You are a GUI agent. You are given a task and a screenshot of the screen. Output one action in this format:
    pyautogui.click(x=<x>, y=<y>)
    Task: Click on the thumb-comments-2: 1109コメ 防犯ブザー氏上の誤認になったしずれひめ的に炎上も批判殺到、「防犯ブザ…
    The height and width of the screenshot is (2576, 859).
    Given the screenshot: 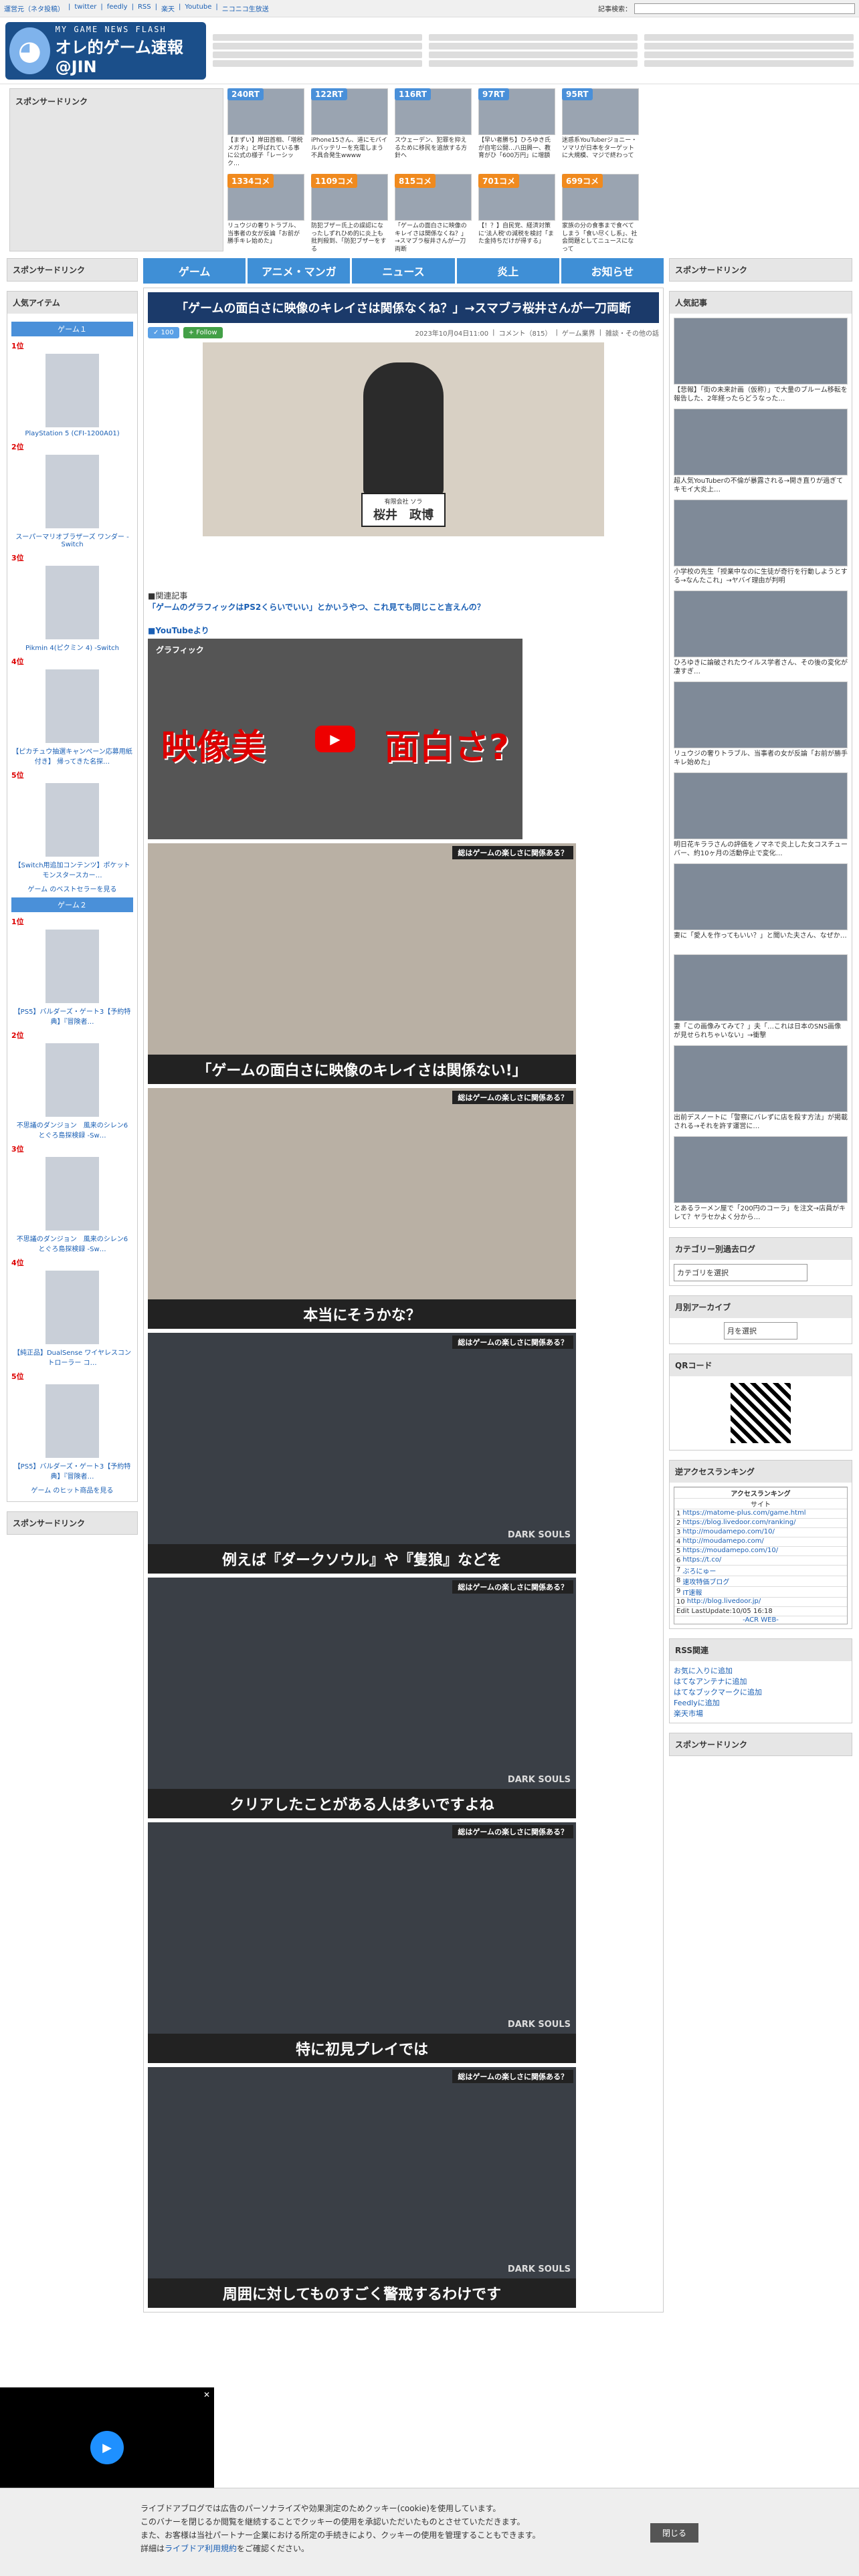 What is the action you would take?
    pyautogui.click(x=350, y=214)
    